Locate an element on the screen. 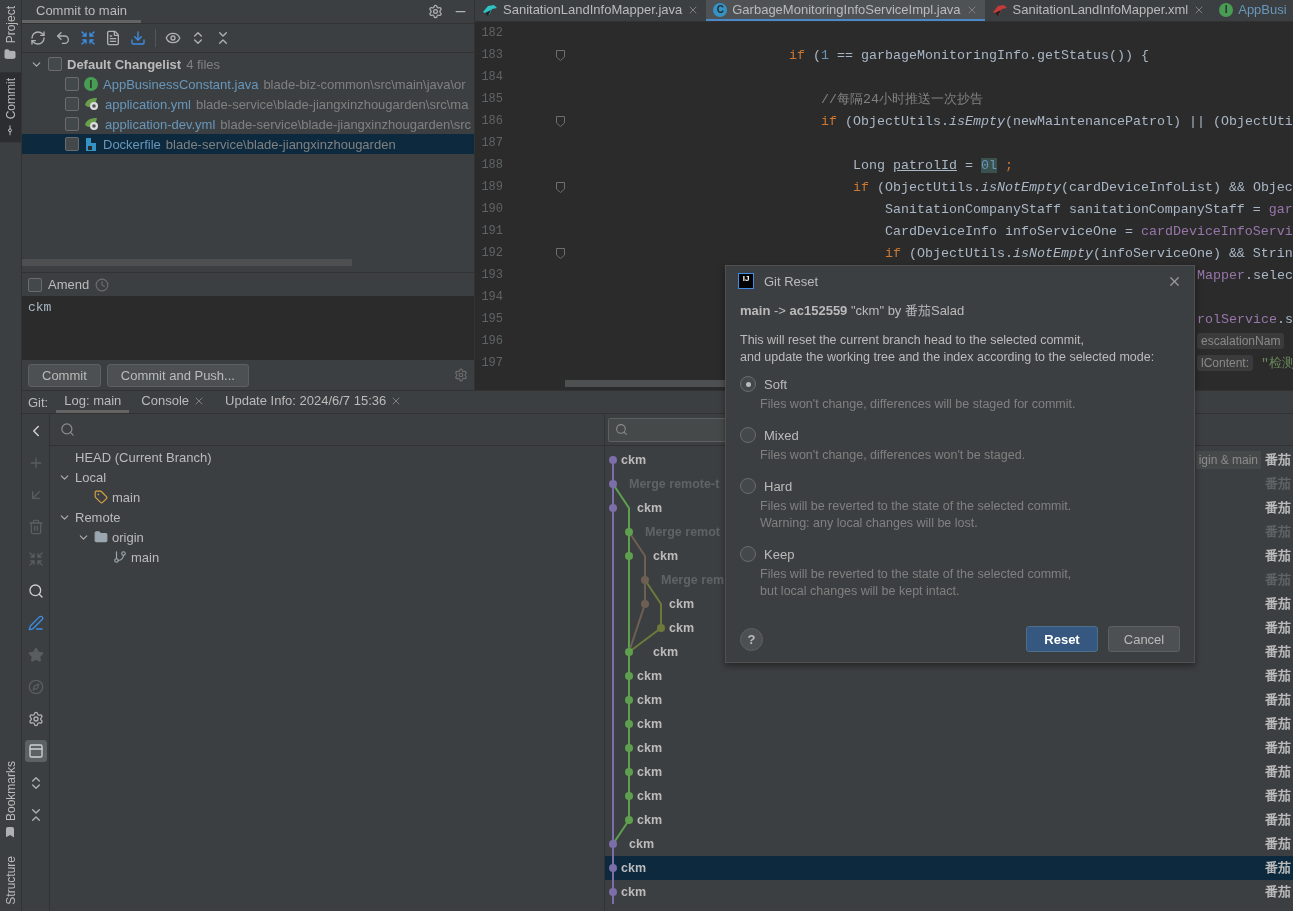 This screenshot has width=1293, height=911. mode-description: Files will be reverted to the state of the selected commit. Warning: any local changes will be lost. is located at coordinates (916, 515).